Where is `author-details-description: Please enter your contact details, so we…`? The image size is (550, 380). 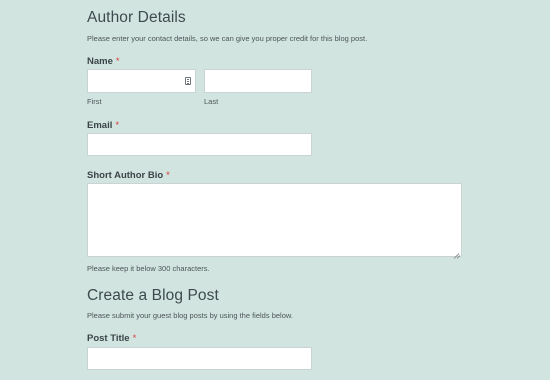
author-details-description: Please enter your contact details, so we… is located at coordinates (227, 38).